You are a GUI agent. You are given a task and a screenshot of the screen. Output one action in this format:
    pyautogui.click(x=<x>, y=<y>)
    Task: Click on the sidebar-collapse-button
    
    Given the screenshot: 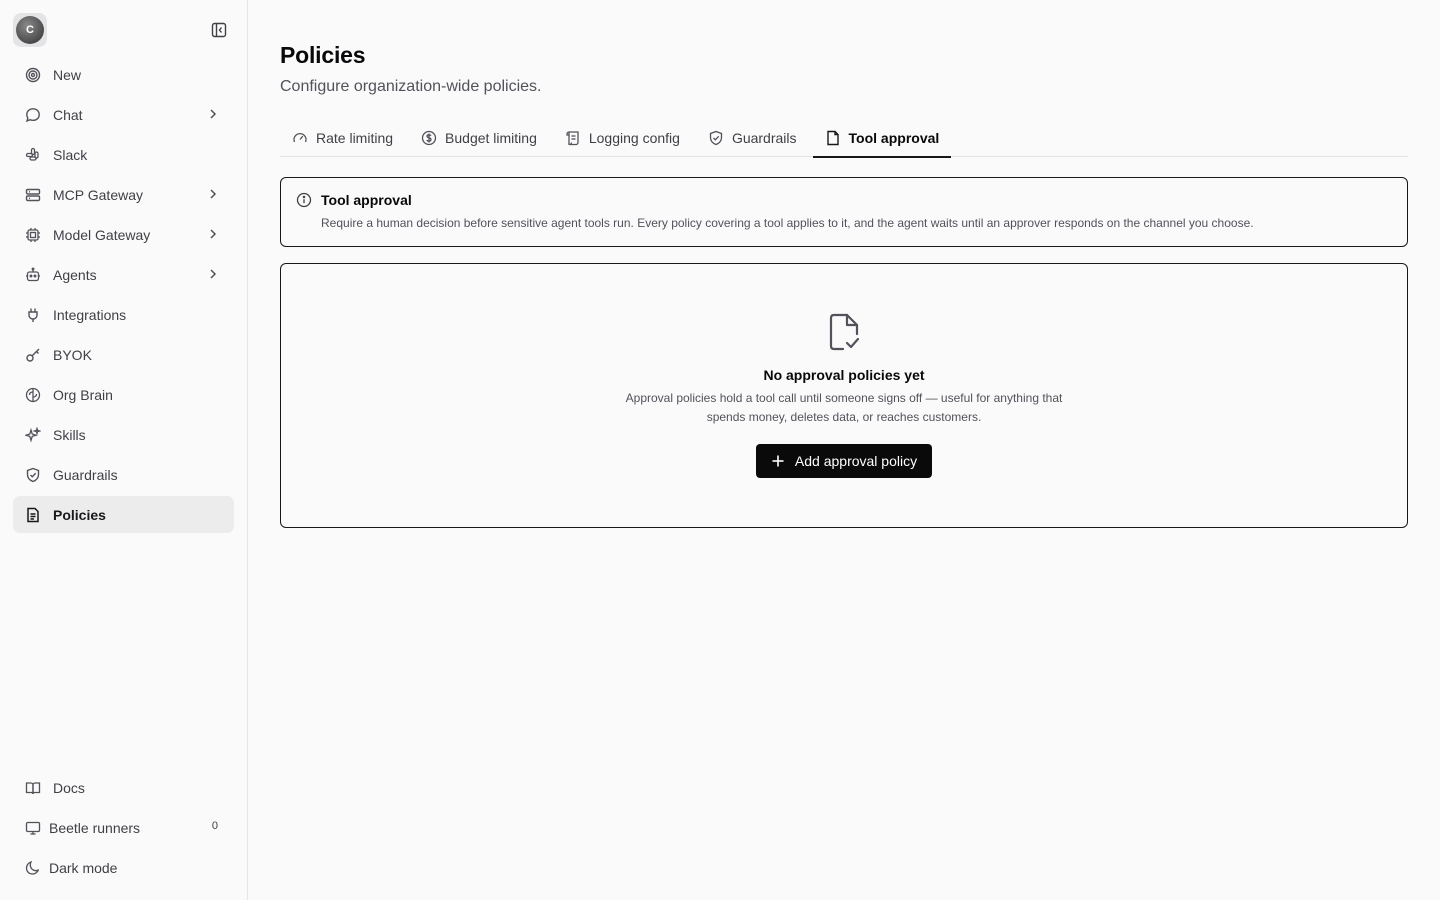 What is the action you would take?
    pyautogui.click(x=219, y=30)
    